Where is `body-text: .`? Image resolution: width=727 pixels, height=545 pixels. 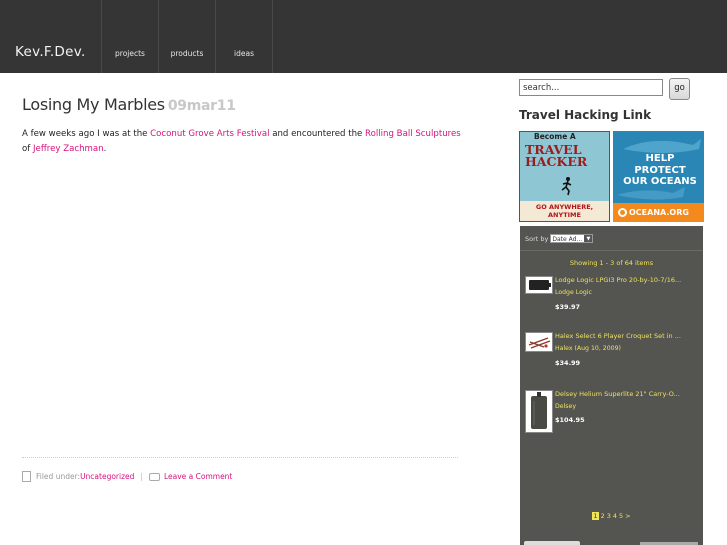
body-text: . is located at coordinates (105, 148).